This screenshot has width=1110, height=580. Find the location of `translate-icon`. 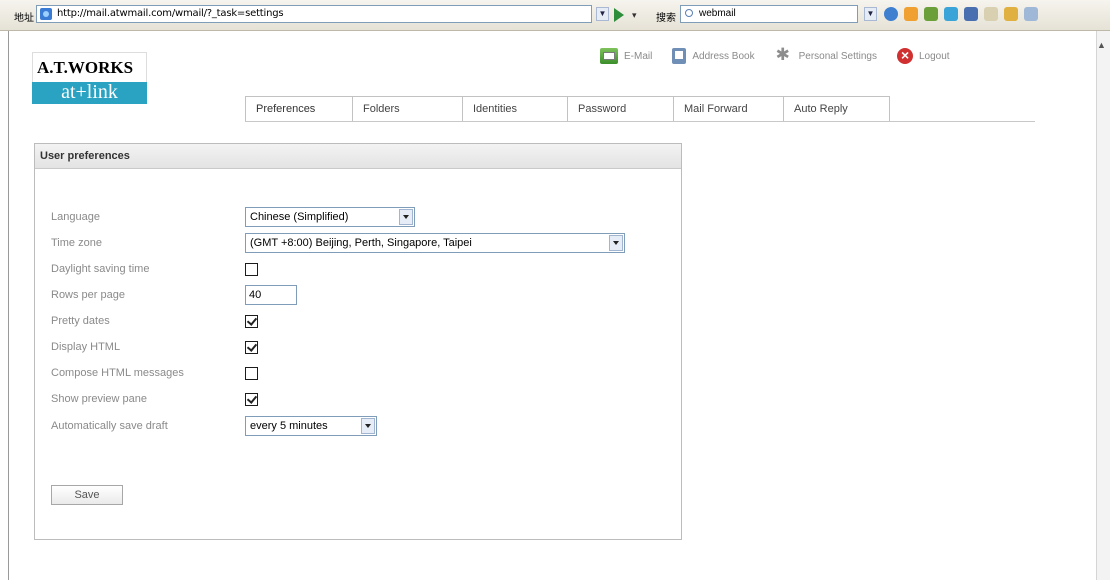

translate-icon is located at coordinates (951, 14).